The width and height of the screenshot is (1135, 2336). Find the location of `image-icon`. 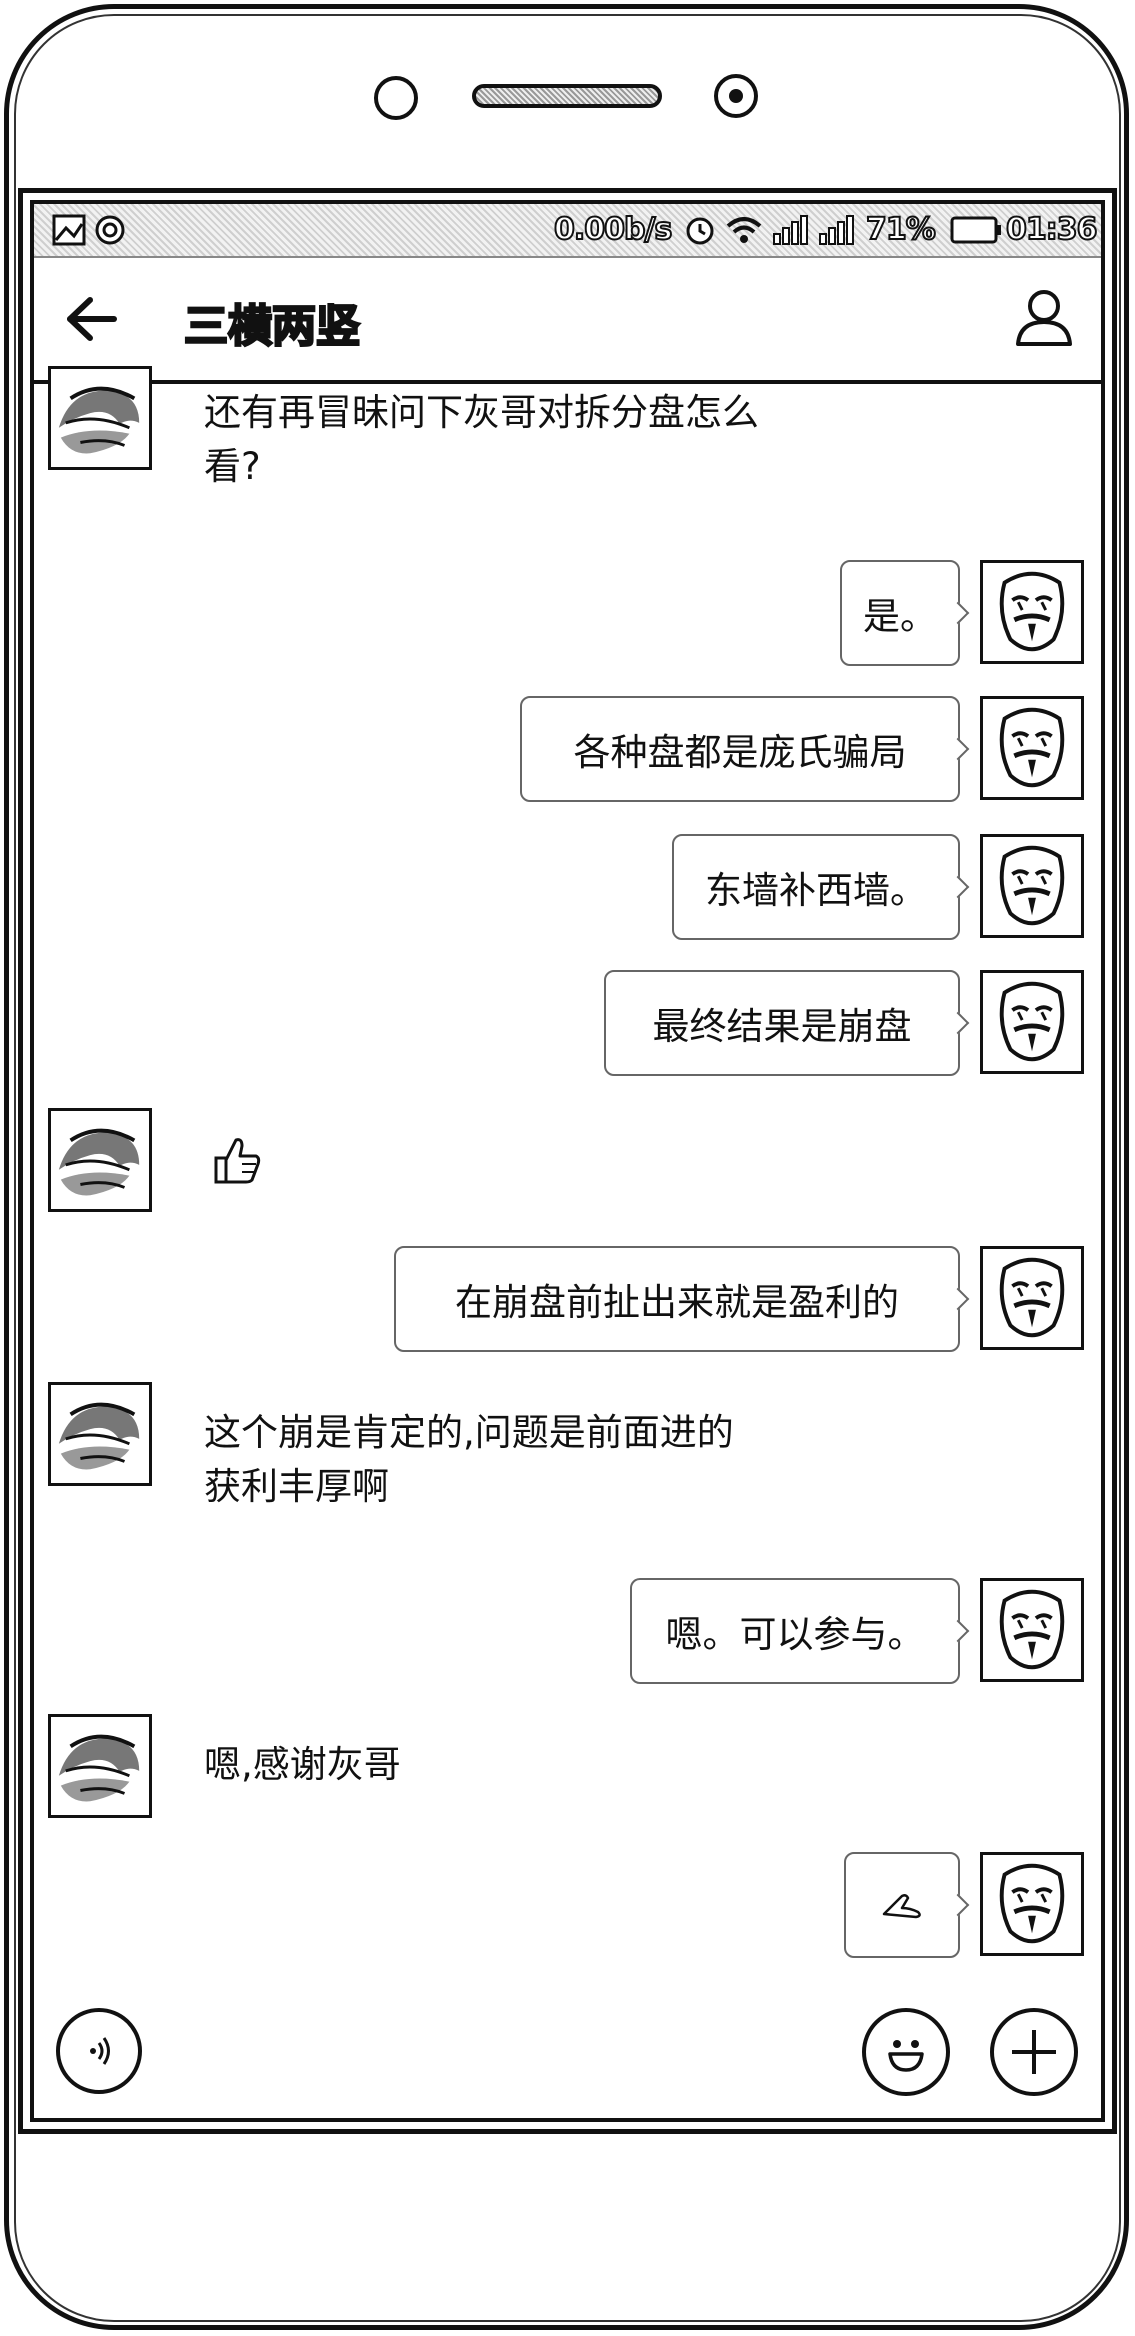

image-icon is located at coordinates (69, 230).